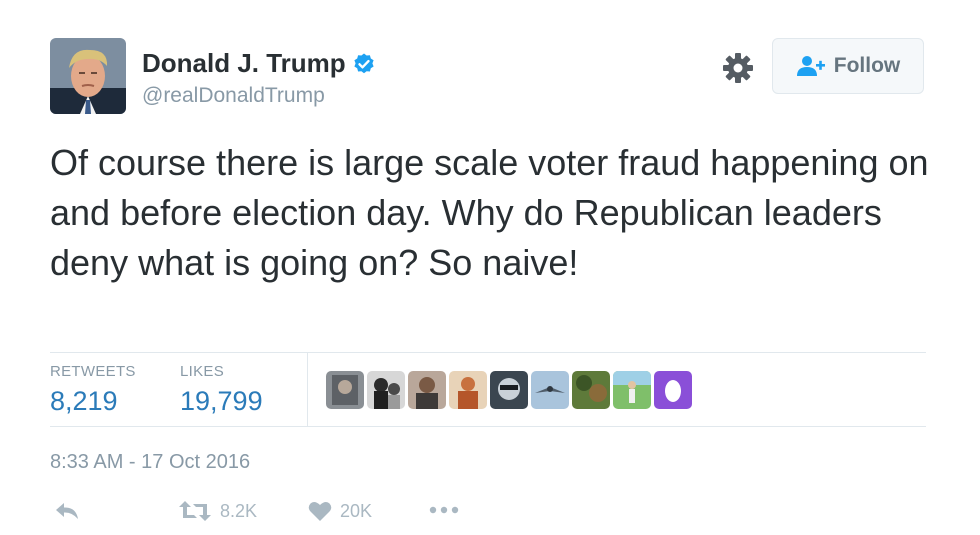  I want to click on like-count: 20K, so click(356, 510).